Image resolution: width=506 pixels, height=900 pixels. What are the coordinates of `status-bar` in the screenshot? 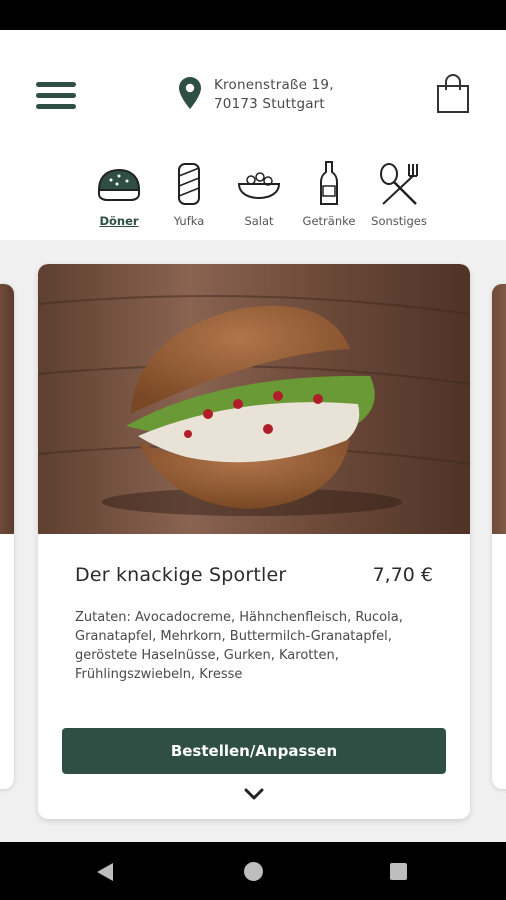 It's located at (253, 15).